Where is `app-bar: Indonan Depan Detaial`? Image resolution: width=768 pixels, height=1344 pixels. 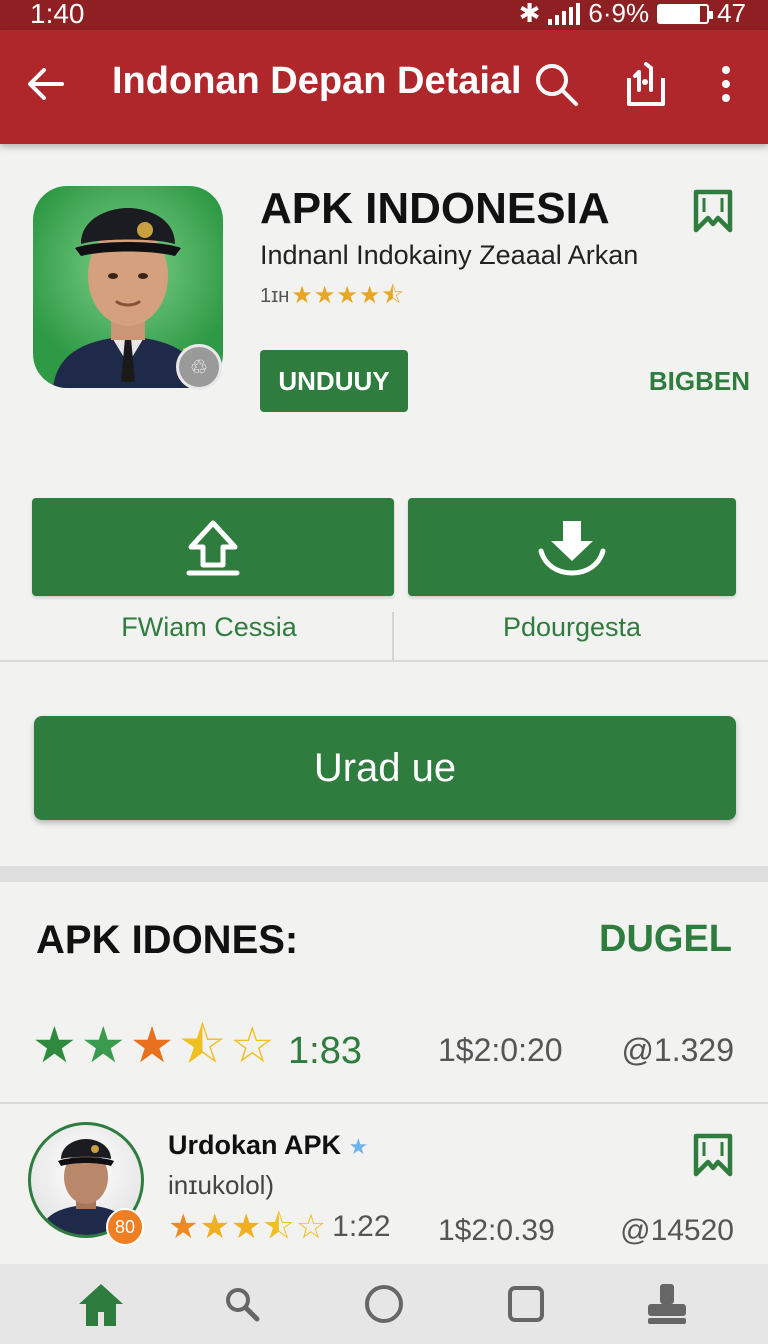 app-bar: Indonan Depan Detaial is located at coordinates (384, 87).